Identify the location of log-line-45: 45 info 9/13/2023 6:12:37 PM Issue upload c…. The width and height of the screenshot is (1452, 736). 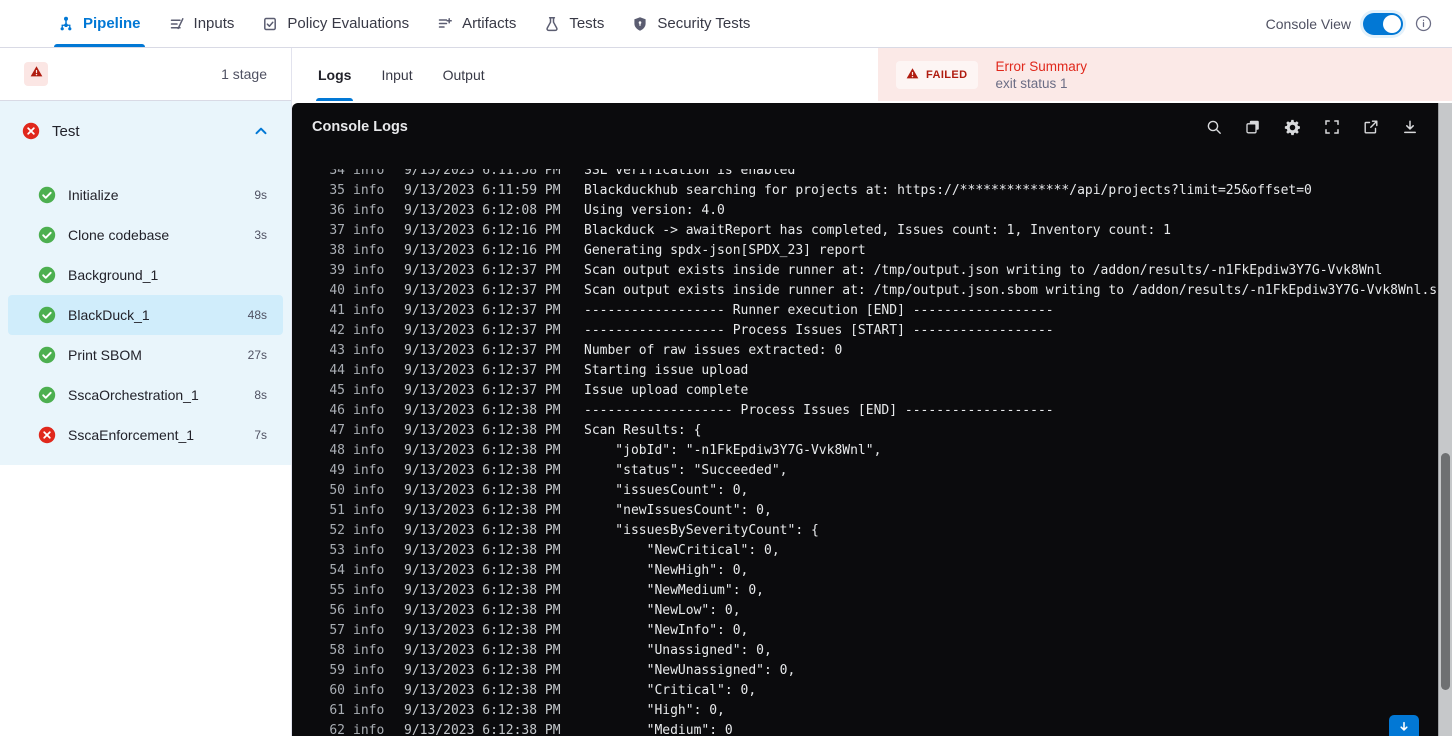
(865, 391).